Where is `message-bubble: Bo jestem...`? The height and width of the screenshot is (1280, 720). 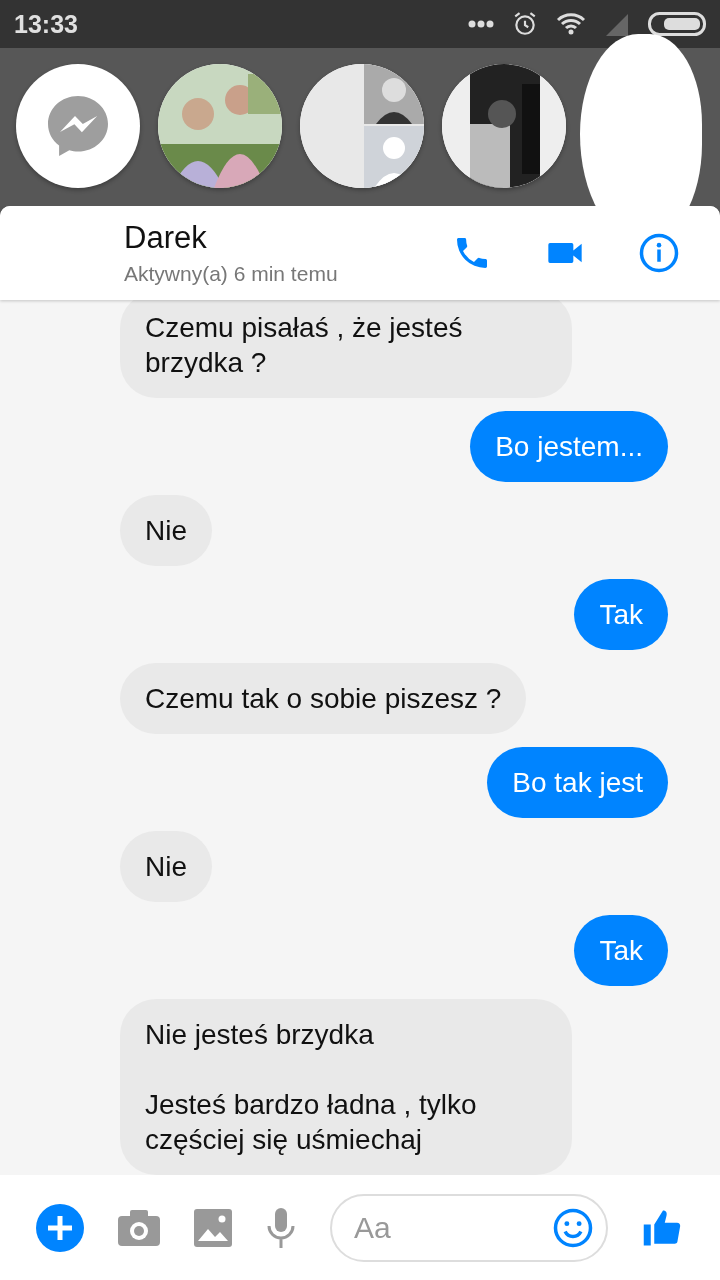
message-bubble: Bo jestem... is located at coordinates (569, 446).